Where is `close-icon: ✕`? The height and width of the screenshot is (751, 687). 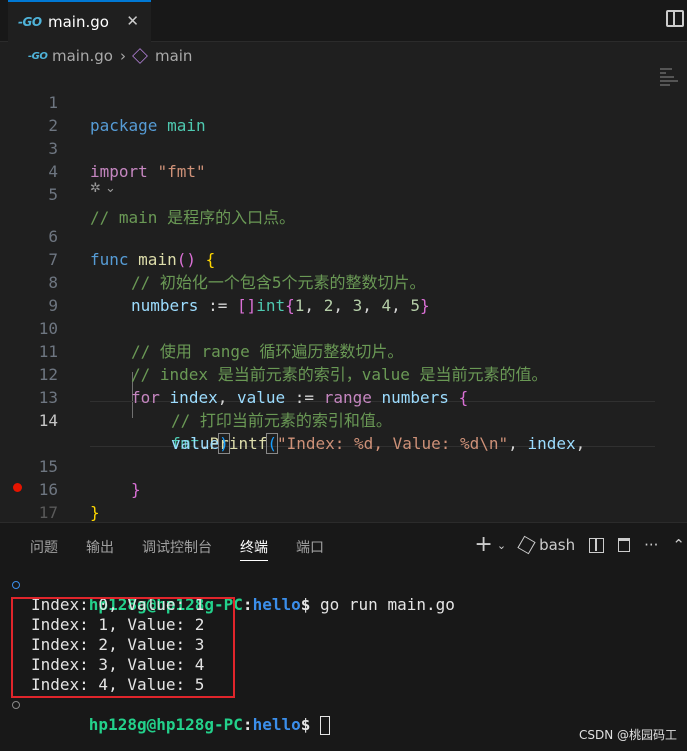
close-icon: ✕ is located at coordinates (132, 21).